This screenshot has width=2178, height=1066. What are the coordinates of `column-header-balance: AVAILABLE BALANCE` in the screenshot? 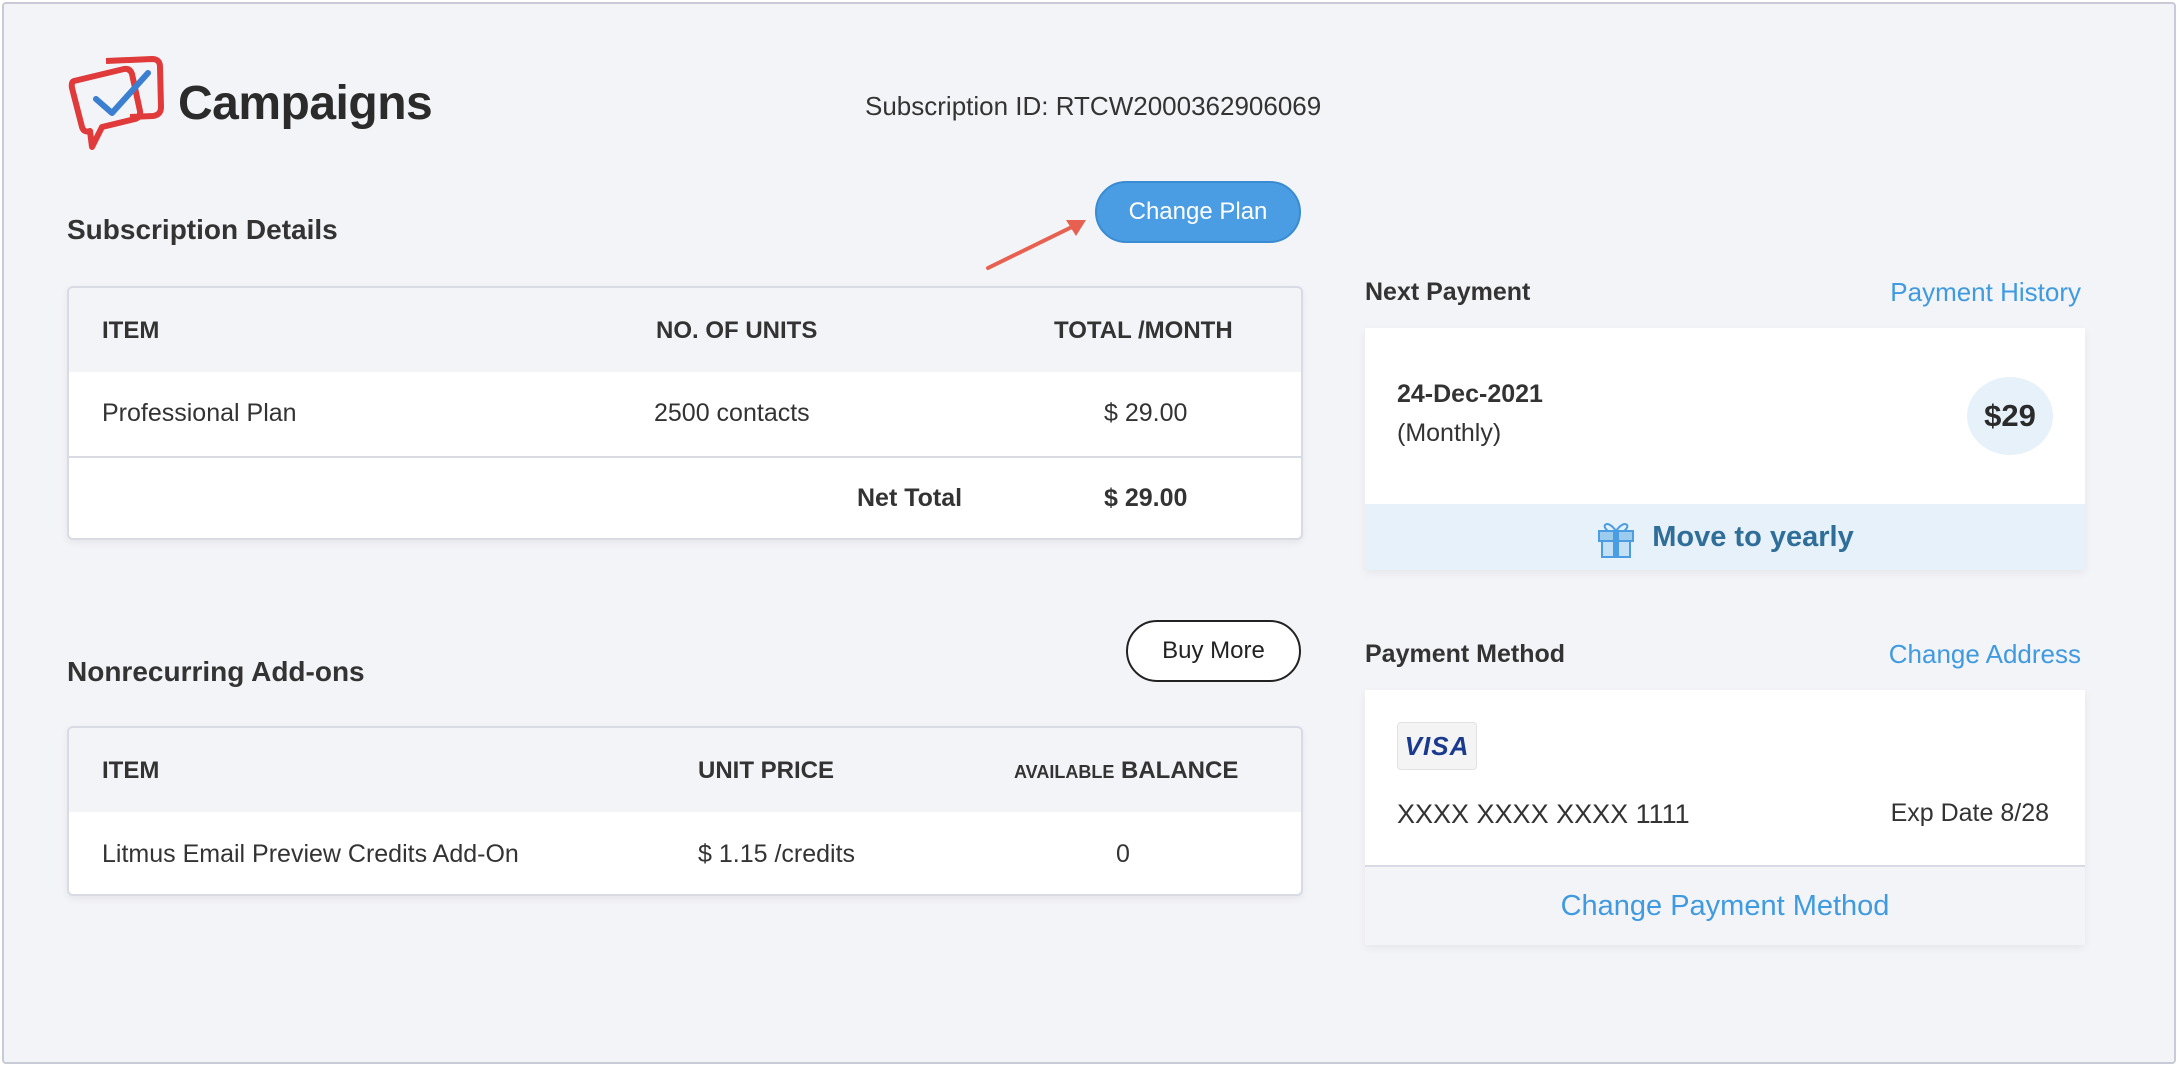 It's located at (1126, 771).